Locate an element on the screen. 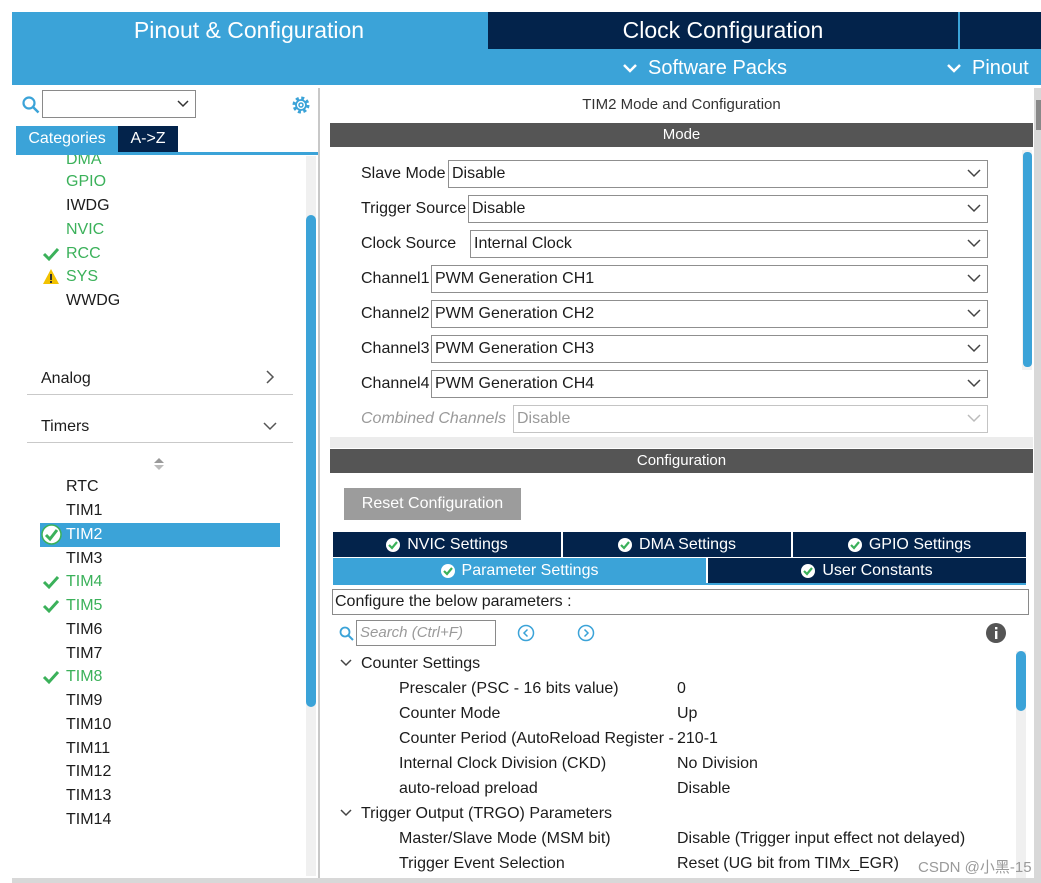  list-item-tim1: TIM1 is located at coordinates (84, 511).